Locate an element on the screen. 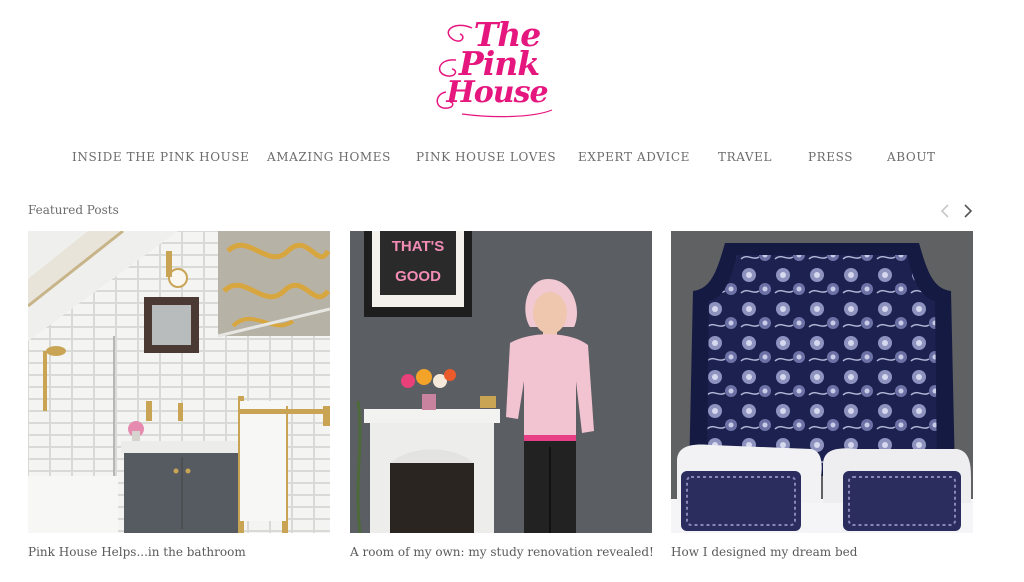 The height and width of the screenshot is (582, 1024). nav-item-press: PRESS is located at coordinates (830, 157).